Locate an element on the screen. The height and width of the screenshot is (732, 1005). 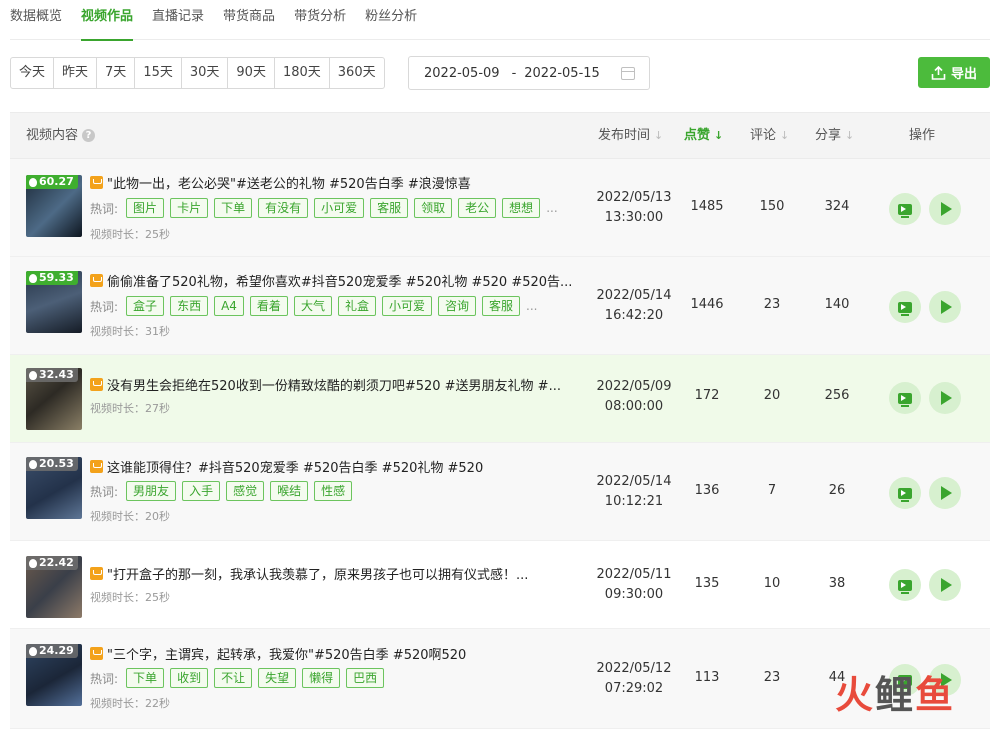
date-start: 2022-05-09 is located at coordinates (462, 73).